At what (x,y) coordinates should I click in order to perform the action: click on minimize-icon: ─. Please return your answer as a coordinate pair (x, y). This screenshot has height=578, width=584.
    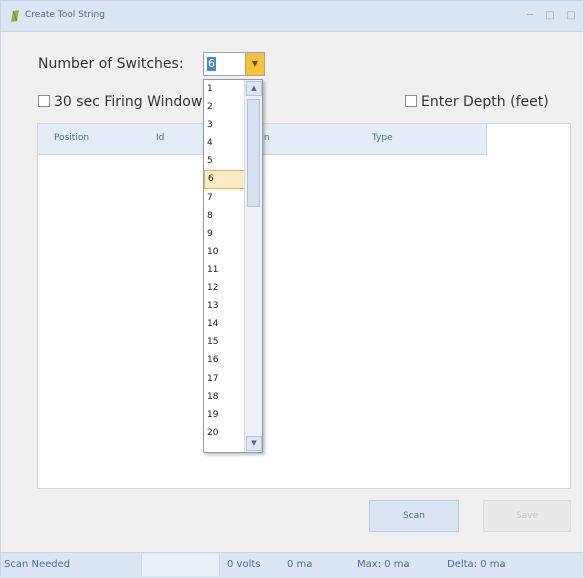
    Looking at the image, I should click on (530, 16).